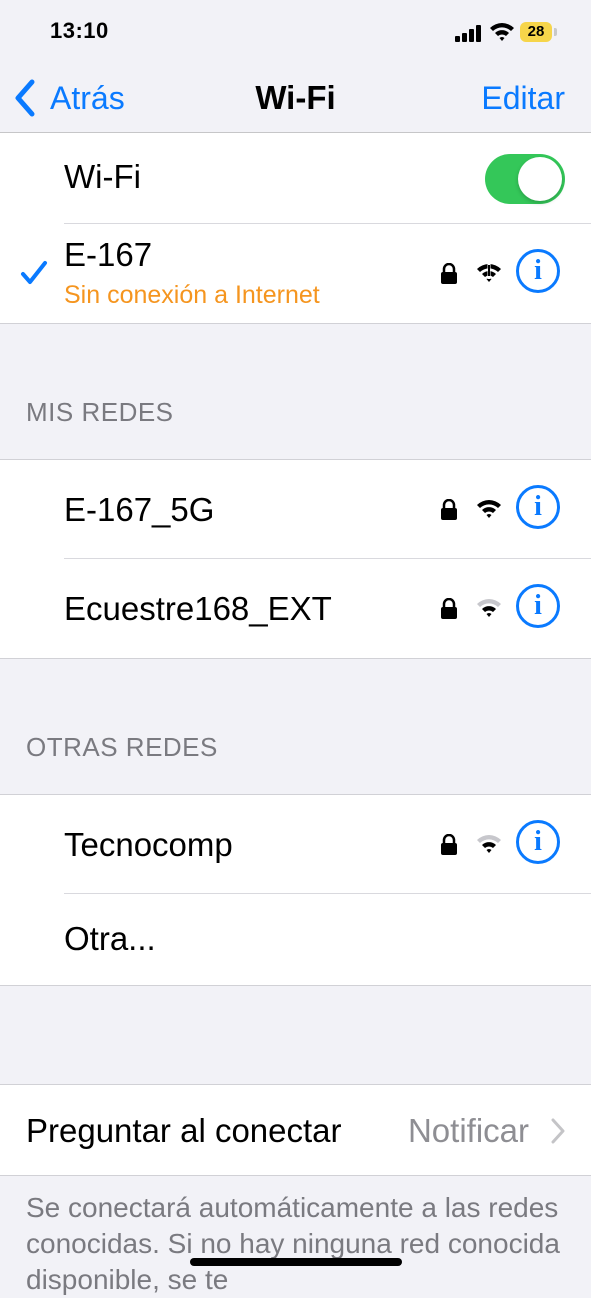  Describe the element at coordinates (122, 747) in the screenshot. I see `other-networks-header: OTRAS REDES` at that location.